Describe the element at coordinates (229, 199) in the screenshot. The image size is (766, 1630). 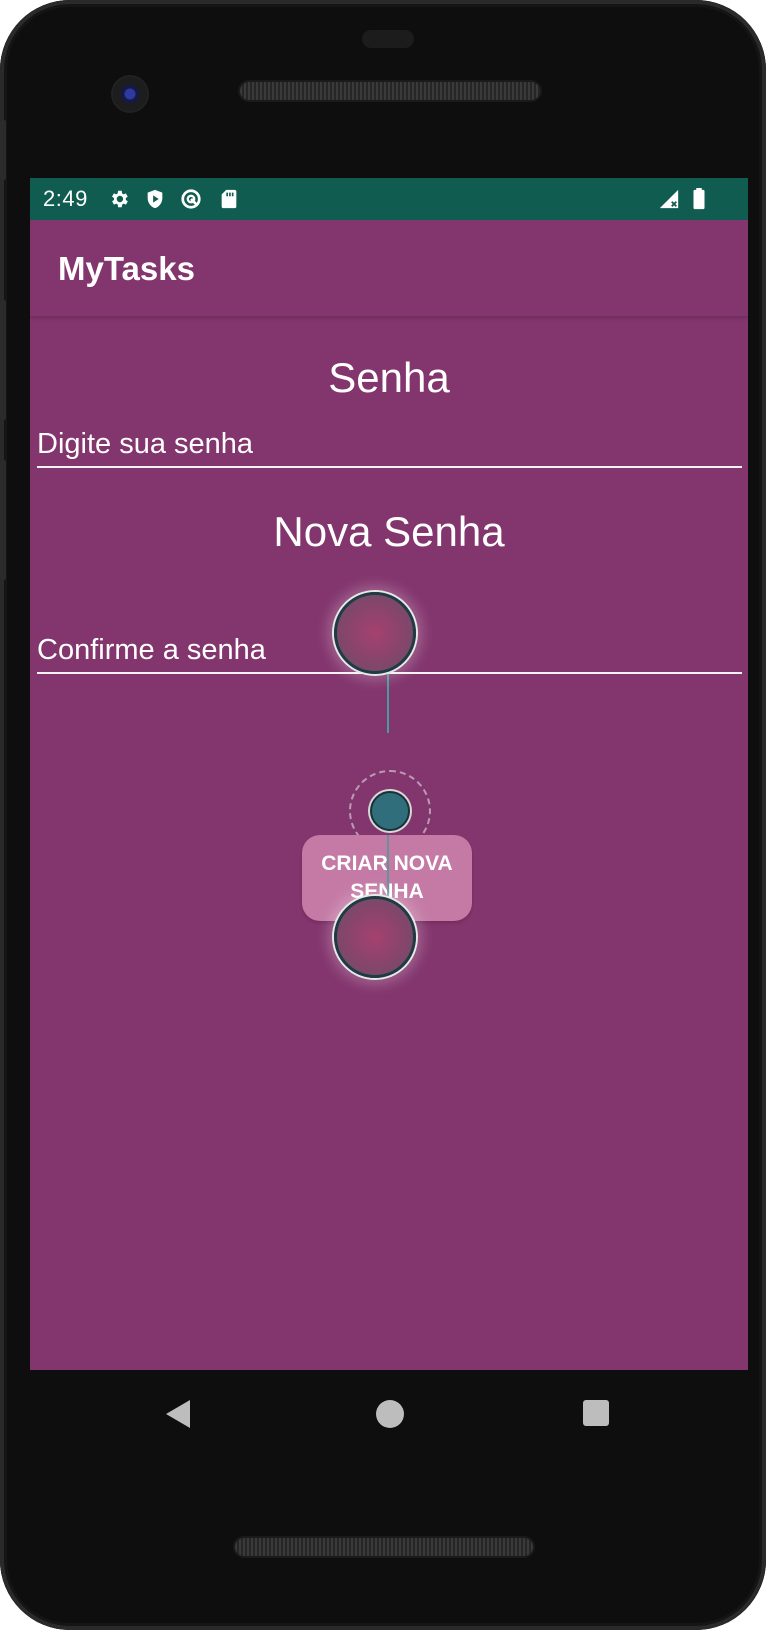
I see `sd-card-icon` at that location.